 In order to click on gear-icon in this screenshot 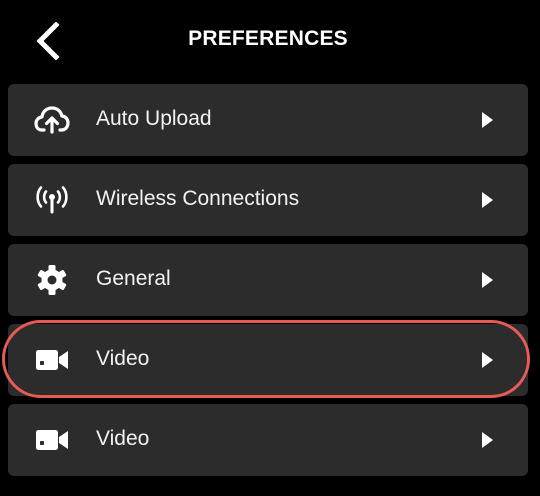, I will do `click(52, 280)`.